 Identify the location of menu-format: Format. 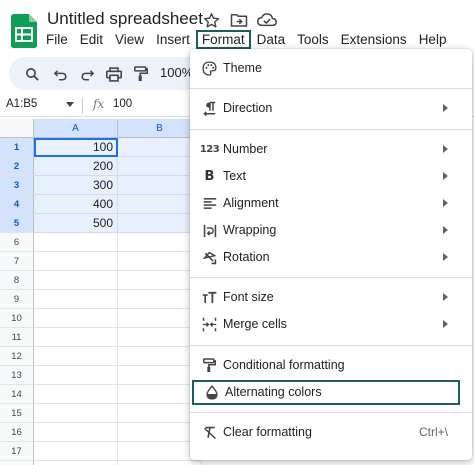
(223, 39).